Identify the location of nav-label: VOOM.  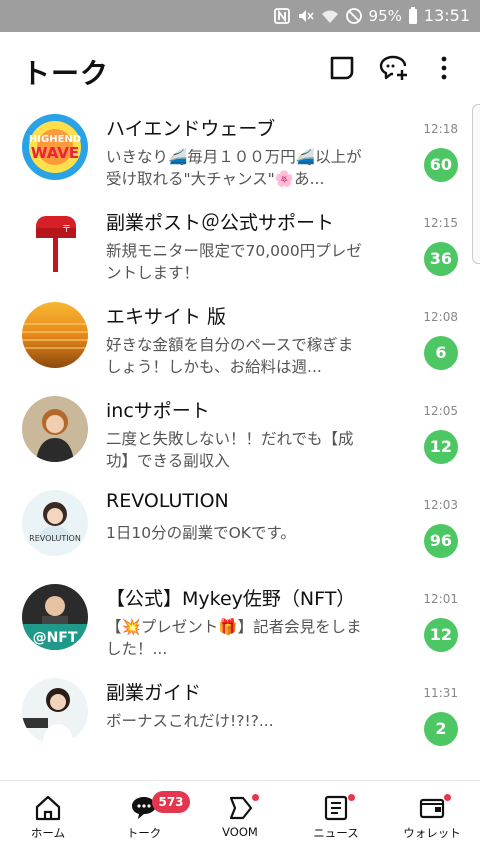
(240, 832).